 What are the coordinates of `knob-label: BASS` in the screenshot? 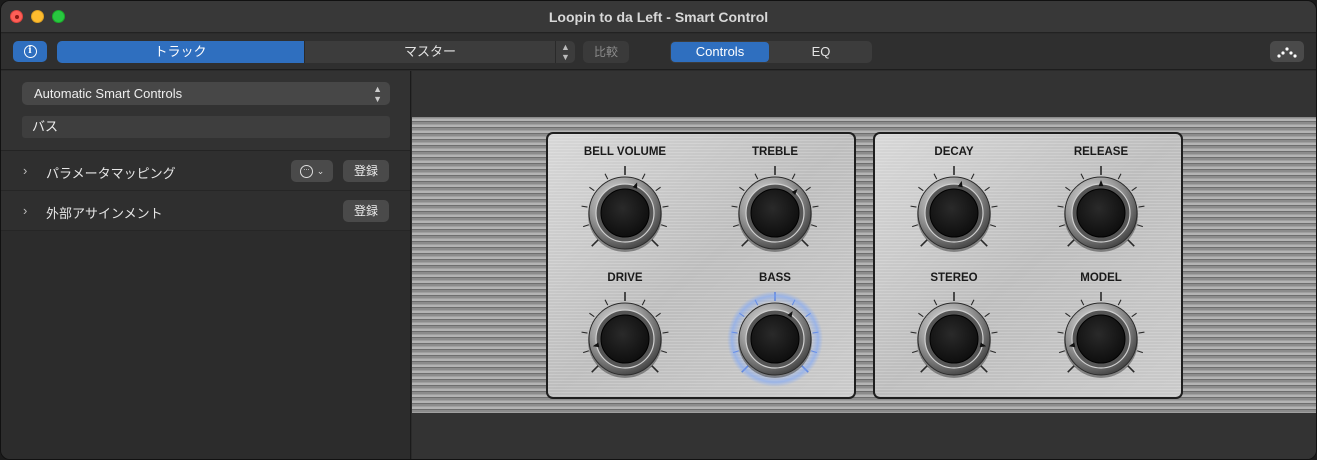 It's located at (775, 278).